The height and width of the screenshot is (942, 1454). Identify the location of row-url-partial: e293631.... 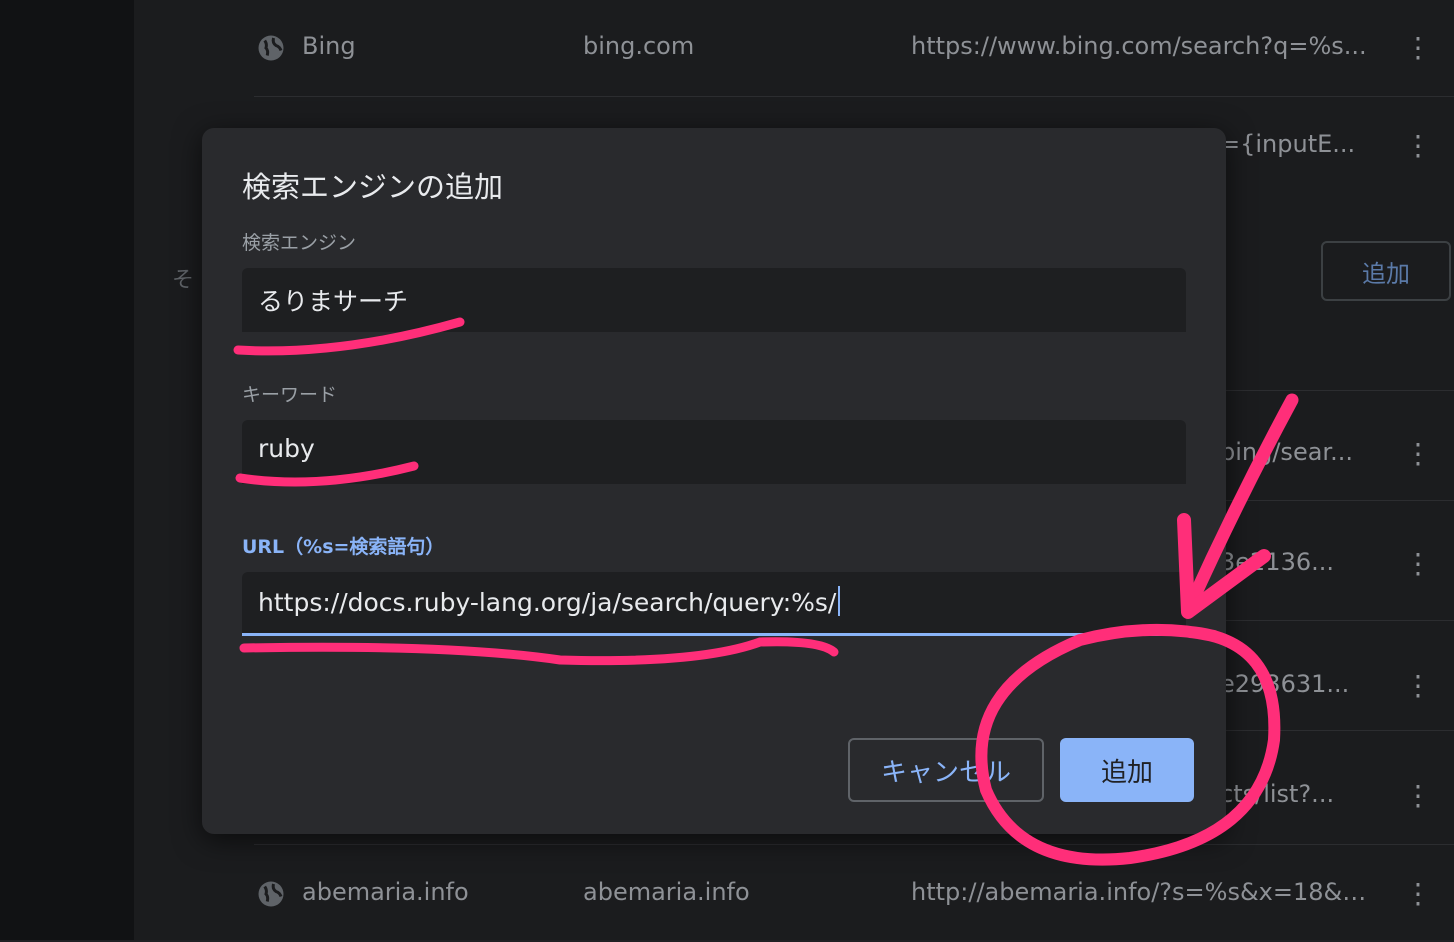
(1285, 684).